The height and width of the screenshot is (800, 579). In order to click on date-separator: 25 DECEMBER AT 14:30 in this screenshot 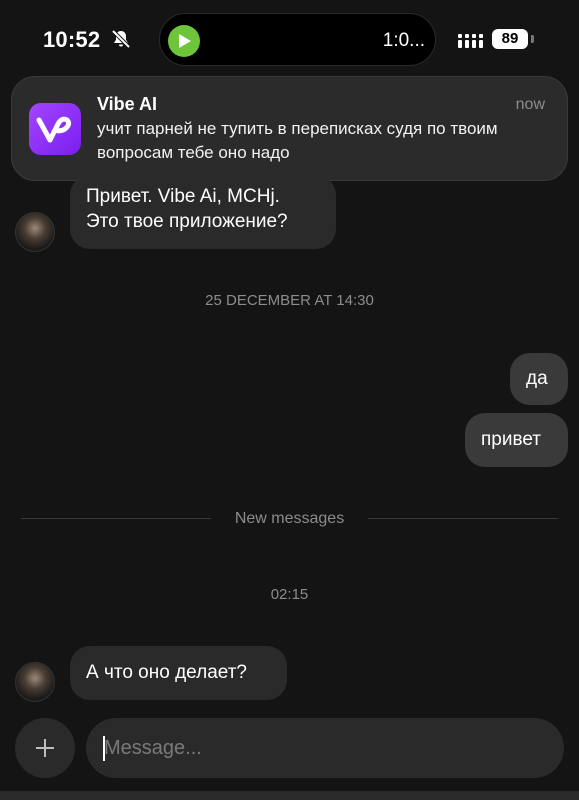, I will do `click(289, 300)`.